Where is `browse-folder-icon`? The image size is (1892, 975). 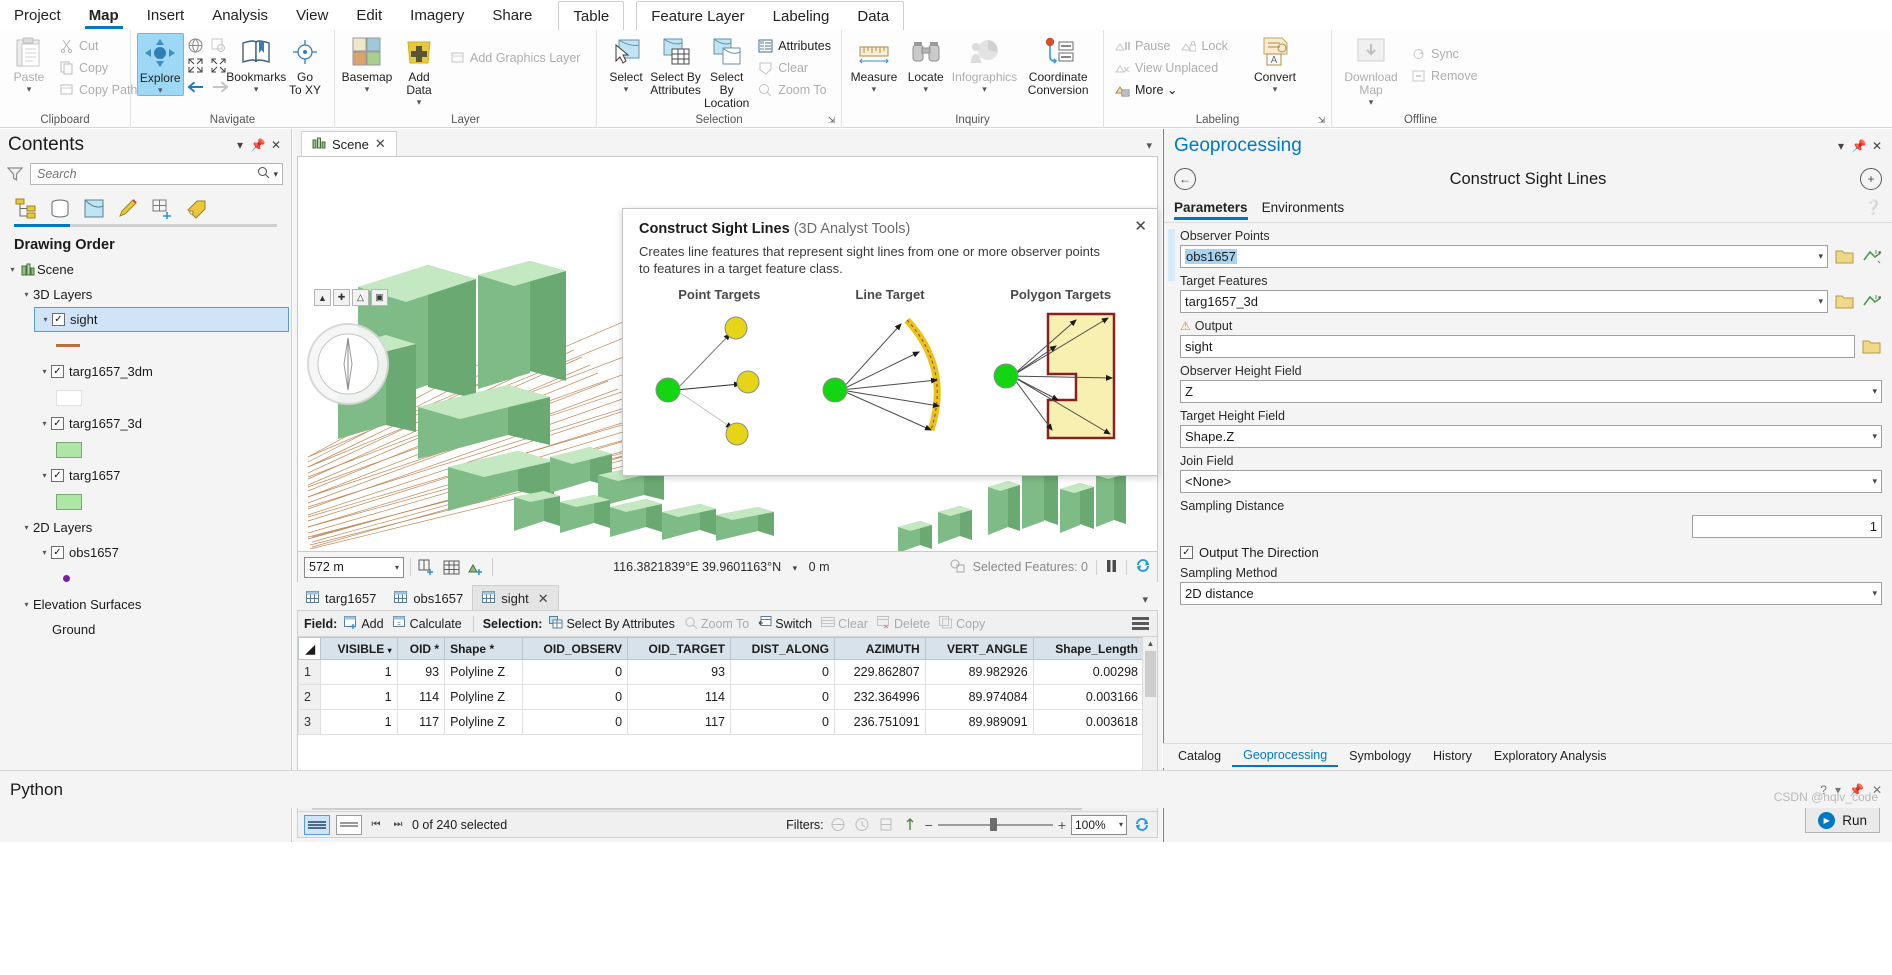 browse-folder-icon is located at coordinates (1871, 347).